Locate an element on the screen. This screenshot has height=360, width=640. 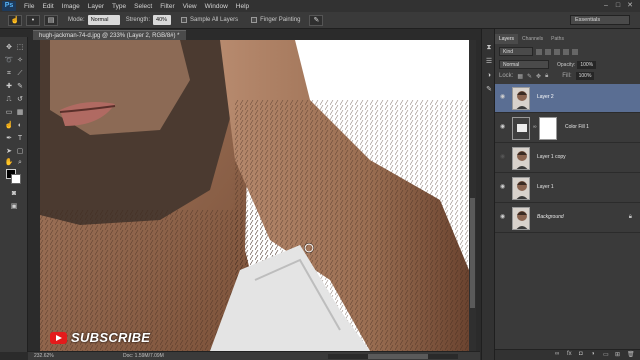
lock-all-icon: 🔒︎ is located at coordinates (546, 76).